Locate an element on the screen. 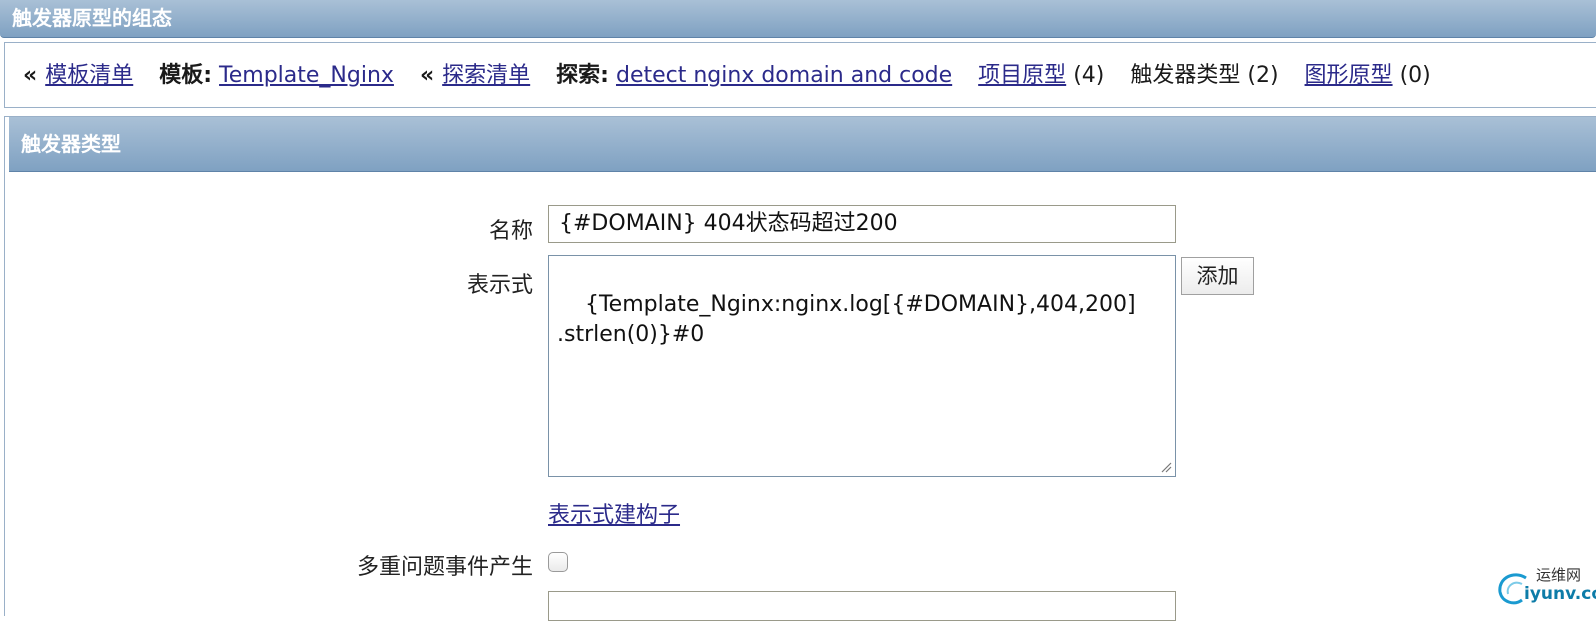  graph-proto-count: (0) is located at coordinates (1415, 75).